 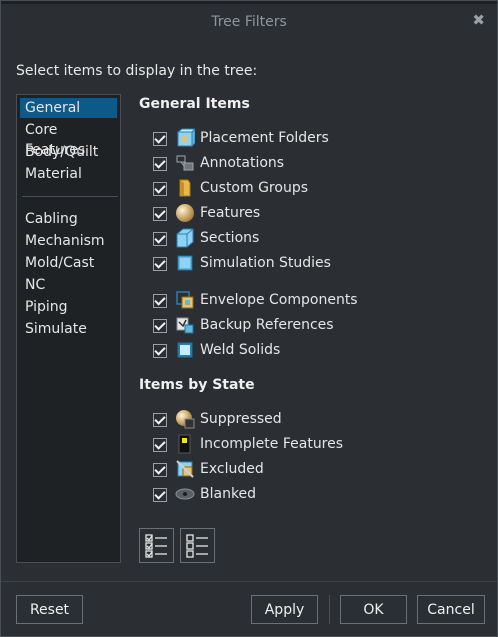 What do you see at coordinates (160, 326) in the screenshot?
I see `backup-references-checkbox` at bounding box center [160, 326].